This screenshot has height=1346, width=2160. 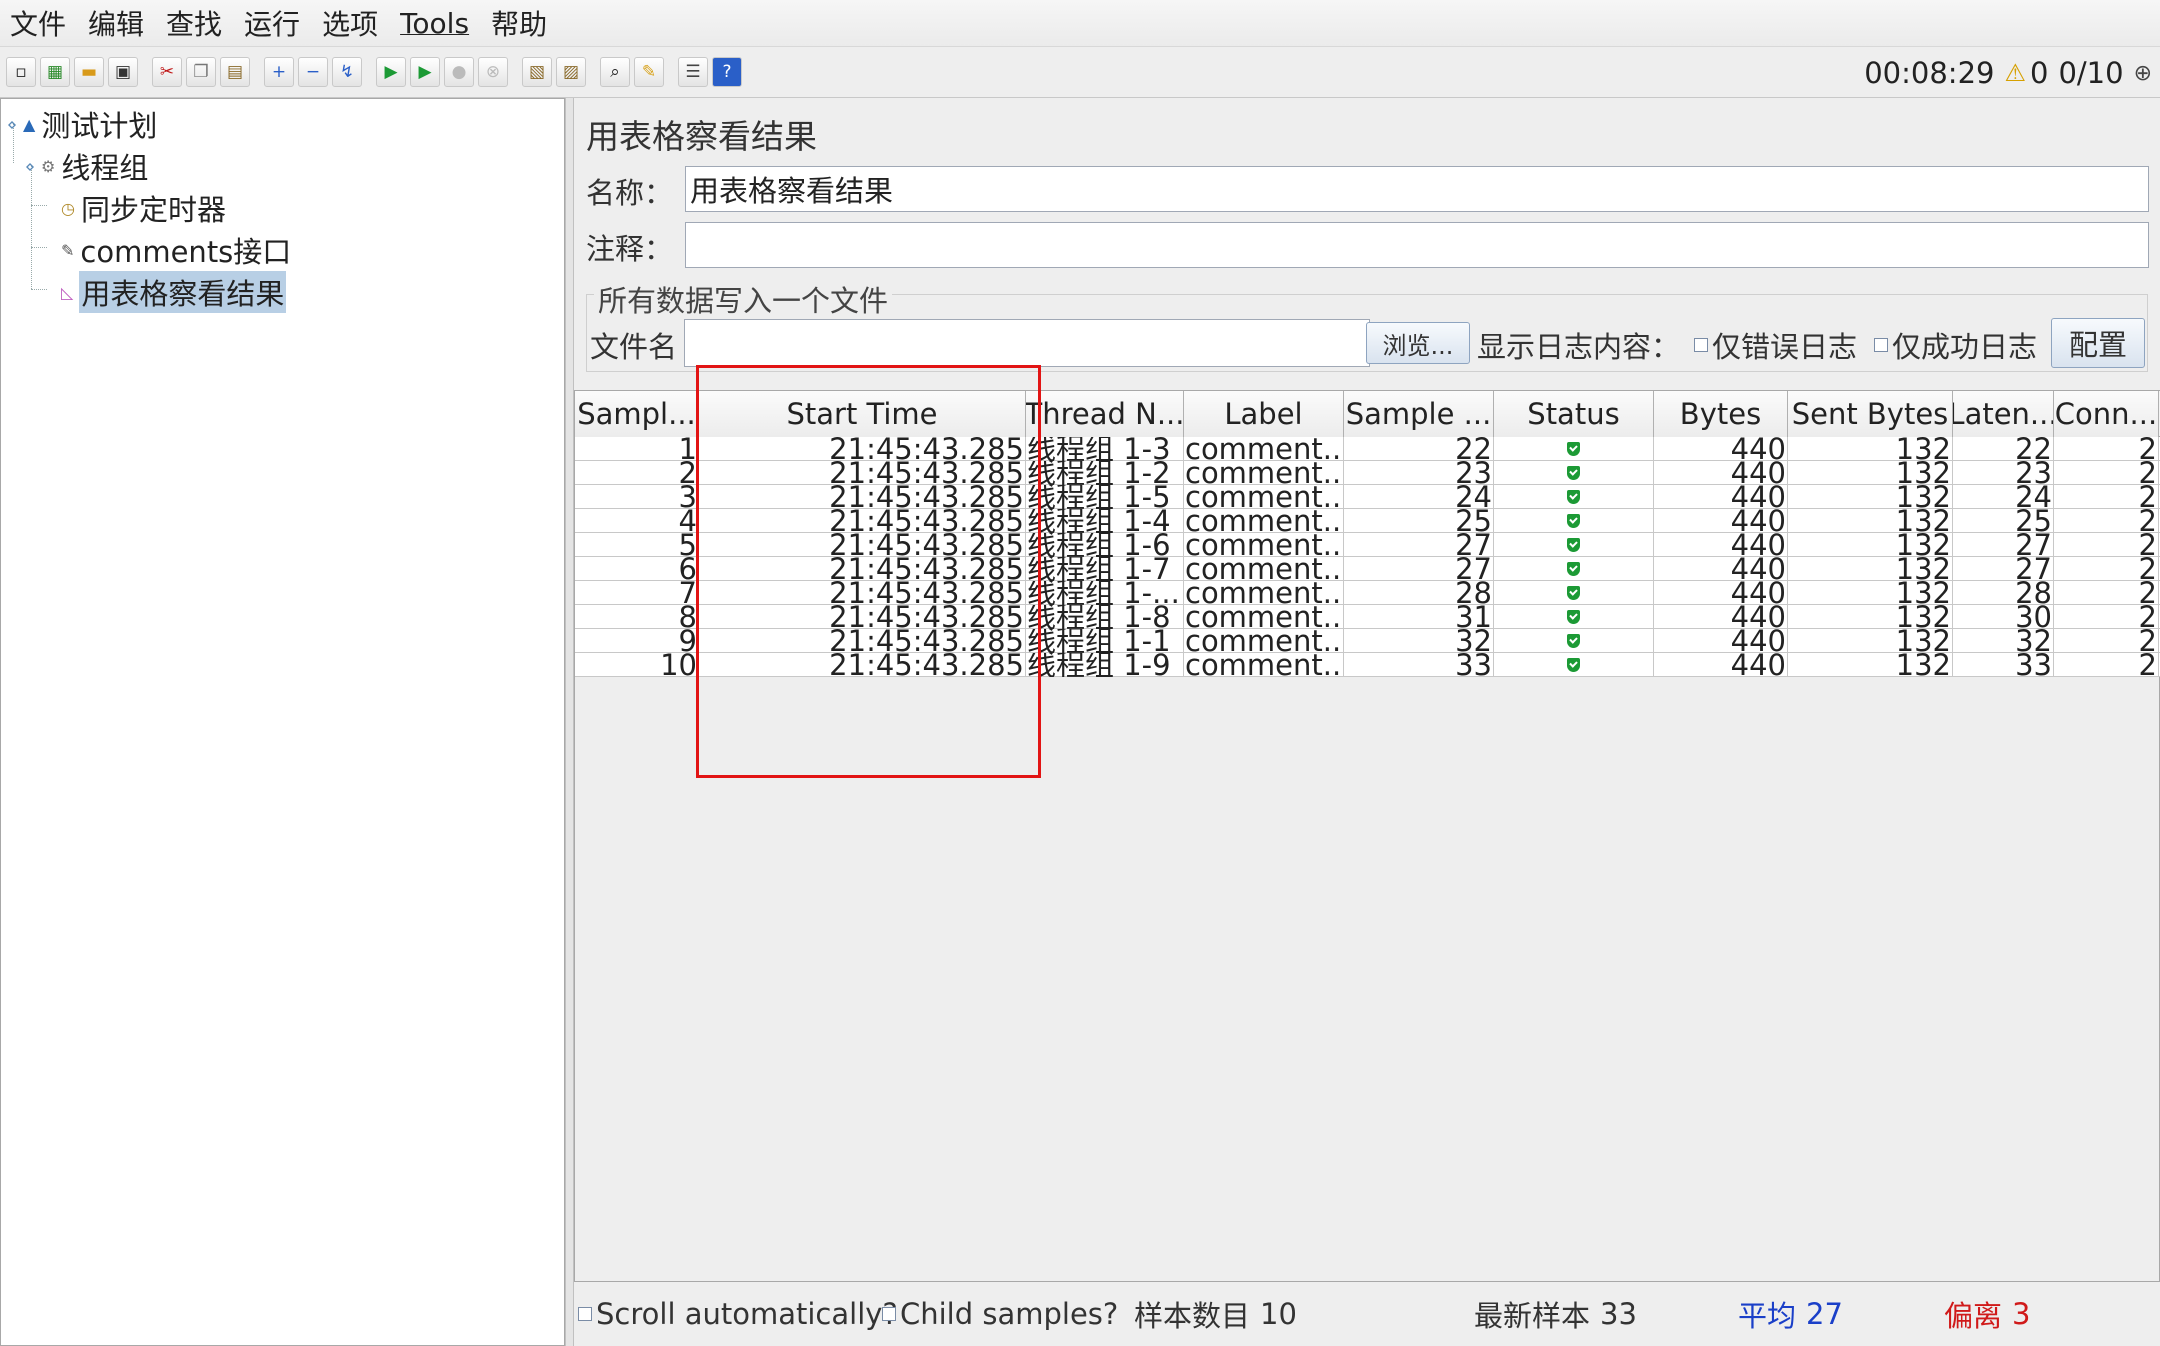 I want to click on filename-field, so click(x=1027, y=343).